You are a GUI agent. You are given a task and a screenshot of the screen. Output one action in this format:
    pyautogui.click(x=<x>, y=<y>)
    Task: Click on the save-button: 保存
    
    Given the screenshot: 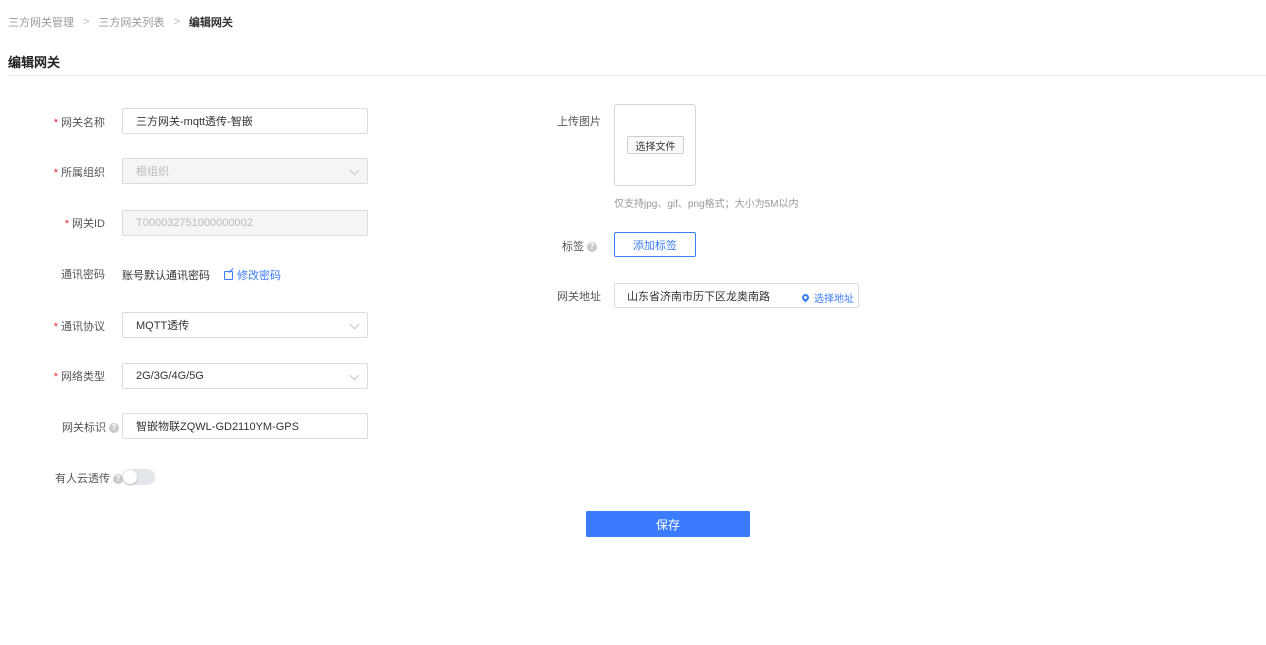 What is the action you would take?
    pyautogui.click(x=668, y=524)
    